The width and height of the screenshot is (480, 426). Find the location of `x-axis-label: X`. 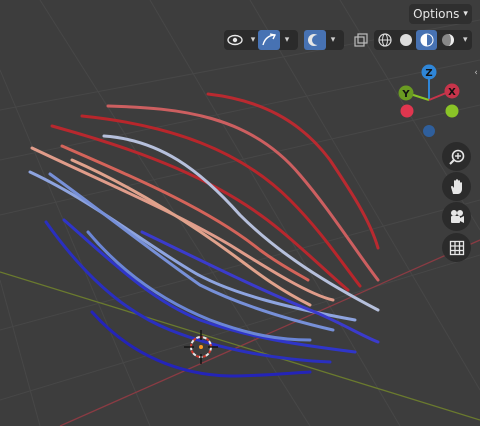

x-axis-label: X is located at coordinates (452, 92).